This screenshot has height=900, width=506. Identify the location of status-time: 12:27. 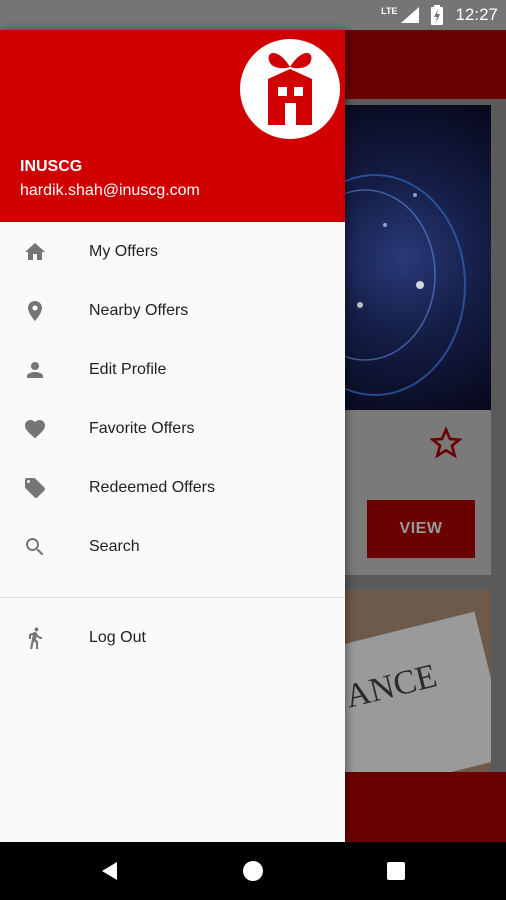
(476, 14).